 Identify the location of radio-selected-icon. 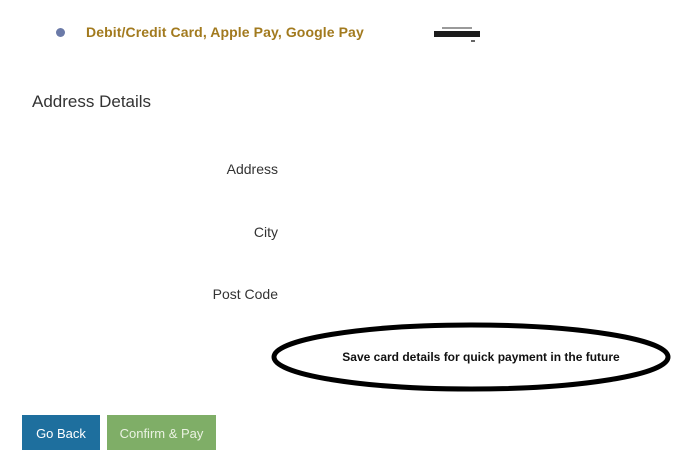
(60, 32).